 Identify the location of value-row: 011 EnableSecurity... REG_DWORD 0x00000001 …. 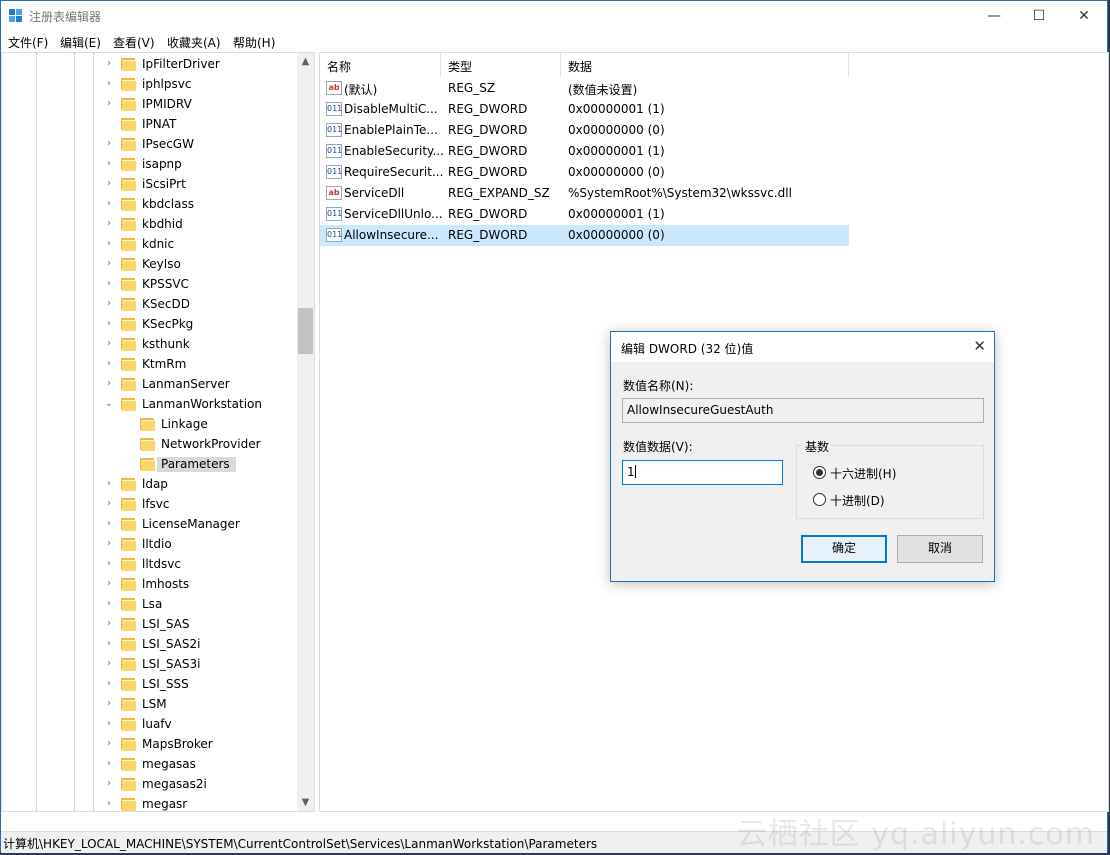
(584, 151).